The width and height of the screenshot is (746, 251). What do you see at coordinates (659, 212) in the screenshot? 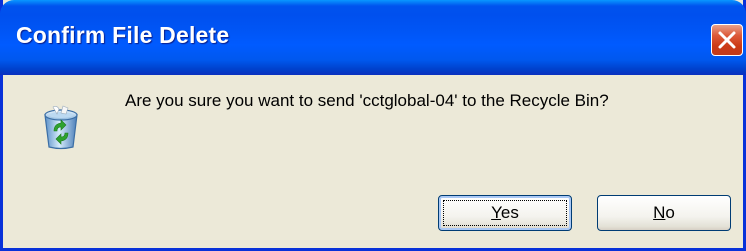
I see `no-mnemonic: N` at bounding box center [659, 212].